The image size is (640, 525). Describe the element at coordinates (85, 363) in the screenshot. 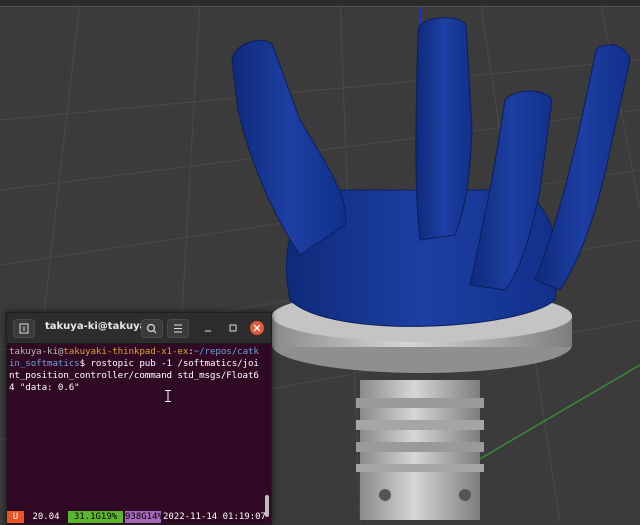

I see `prompt-dollar: $` at that location.